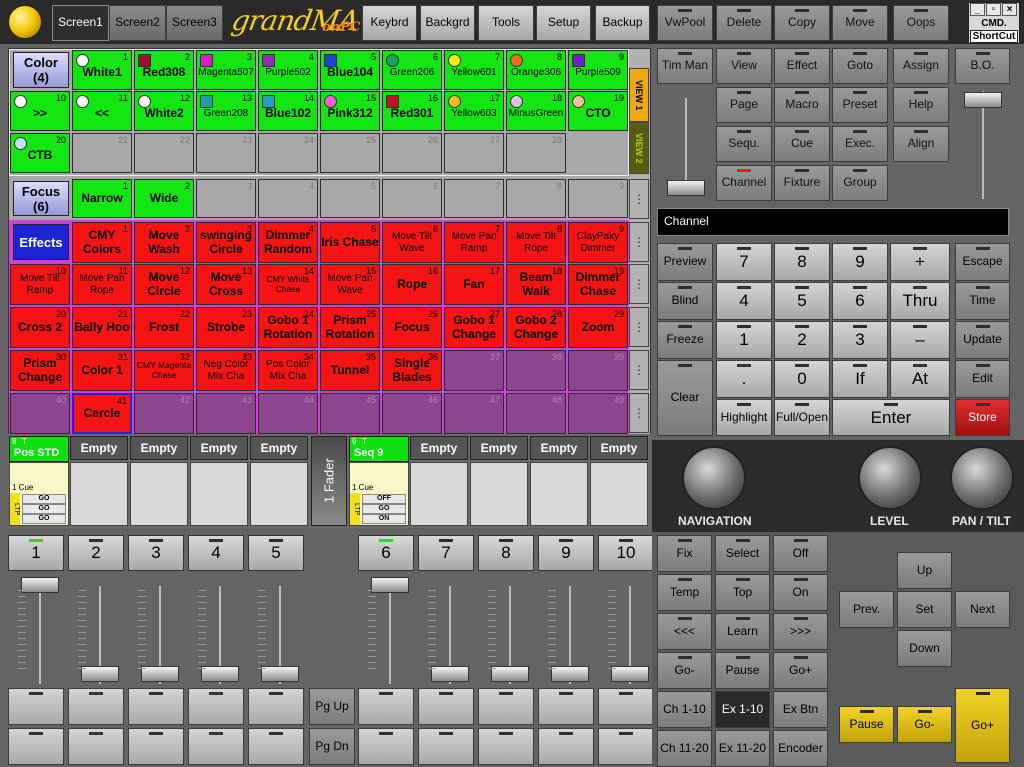 This screenshot has height=767, width=1024. What do you see at coordinates (800, 670) in the screenshot?
I see `go-button: Go+` at bounding box center [800, 670].